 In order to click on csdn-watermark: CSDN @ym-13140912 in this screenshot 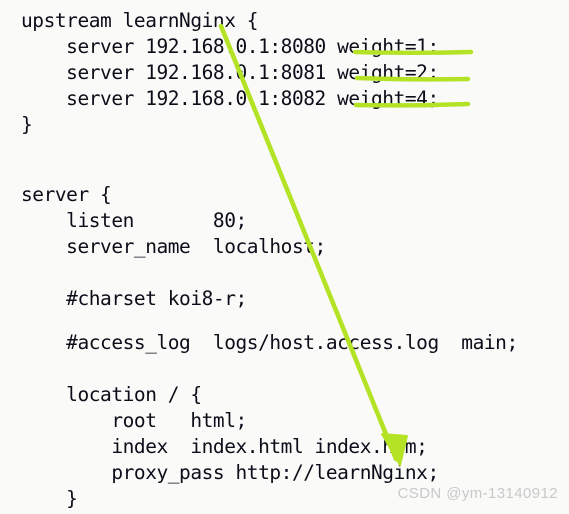, I will do `click(477, 493)`.